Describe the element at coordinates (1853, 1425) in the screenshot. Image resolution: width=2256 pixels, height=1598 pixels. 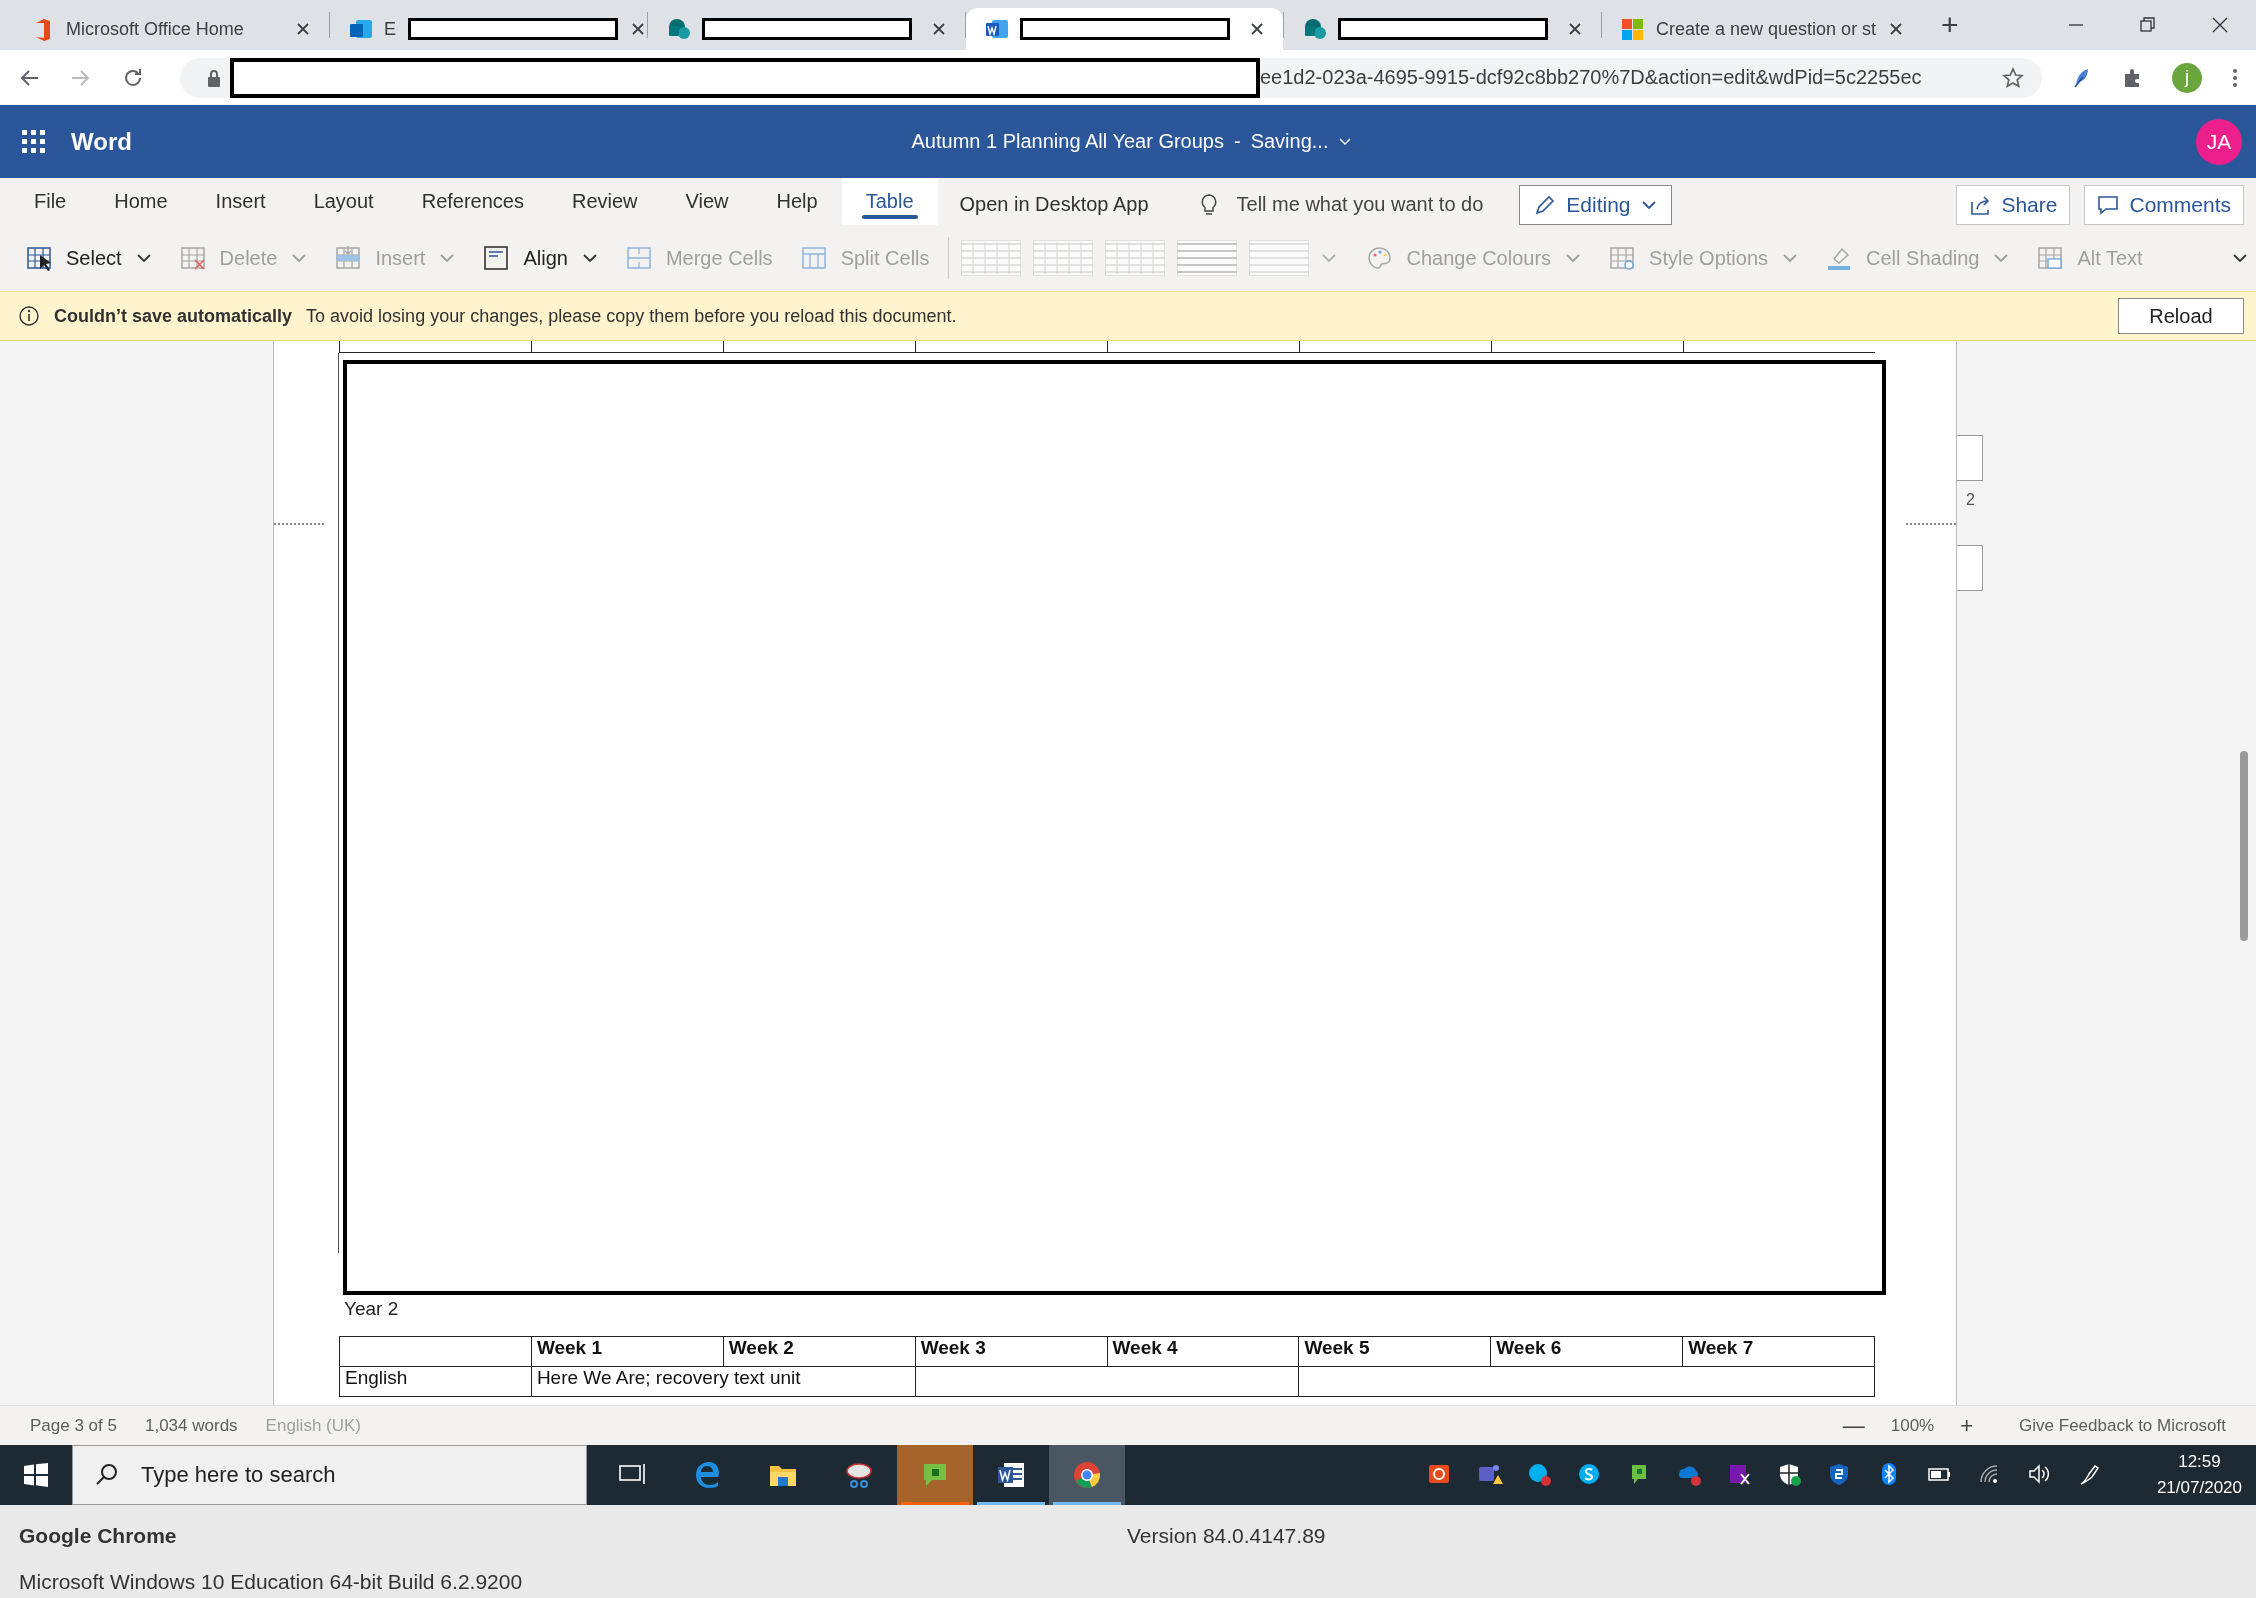
I see `zoom-out-button: —` at that location.